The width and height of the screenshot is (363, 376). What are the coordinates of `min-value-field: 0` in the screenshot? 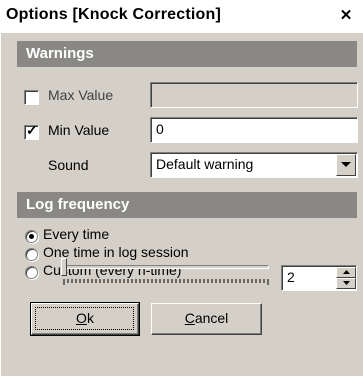 It's located at (254, 130).